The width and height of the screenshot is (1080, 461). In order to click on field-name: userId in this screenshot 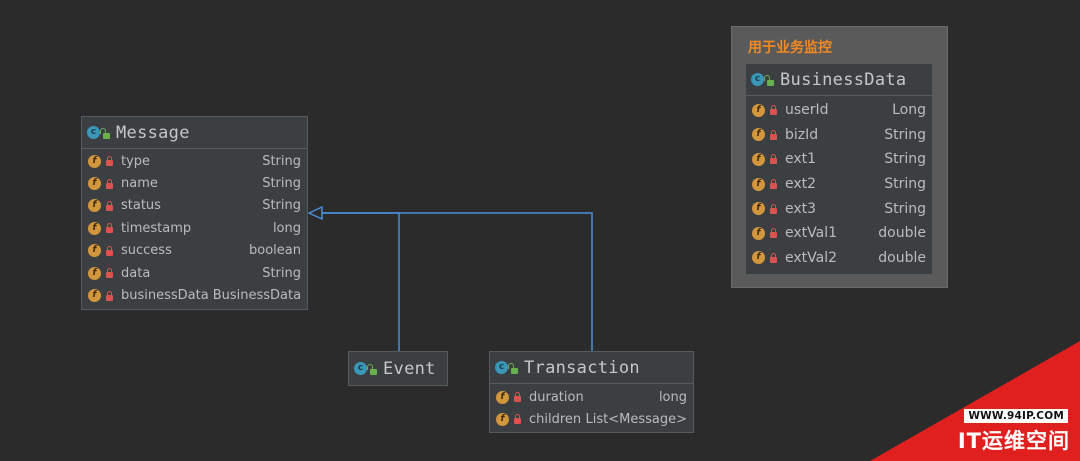, I will do `click(807, 110)`.